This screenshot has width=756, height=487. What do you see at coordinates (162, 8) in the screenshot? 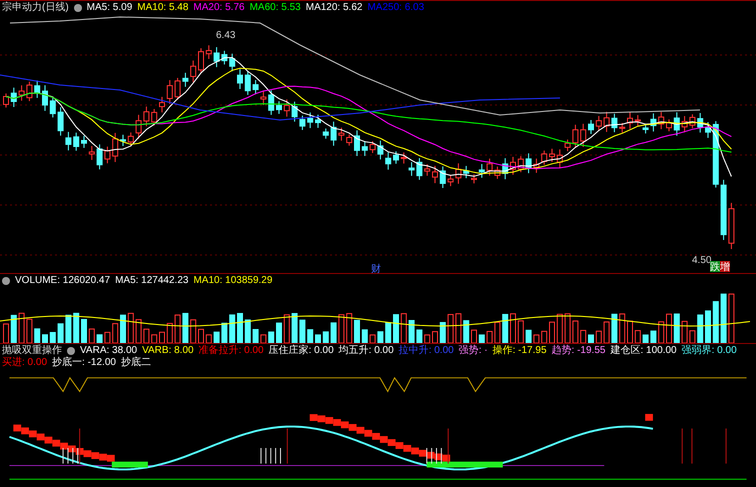
I see `legend-label: MA10: 5.48` at bounding box center [162, 8].